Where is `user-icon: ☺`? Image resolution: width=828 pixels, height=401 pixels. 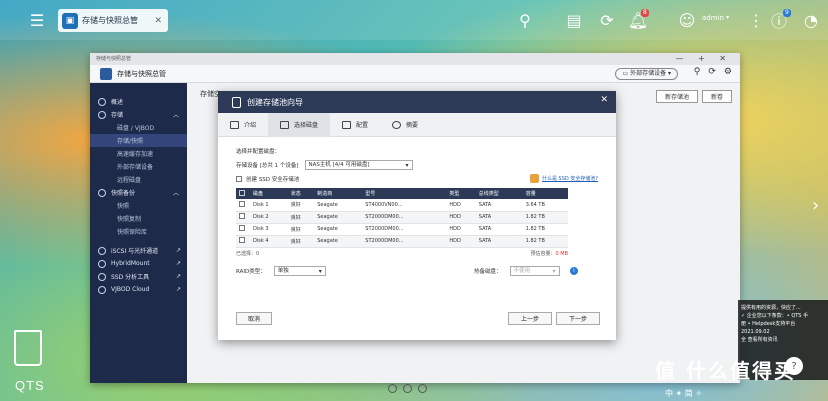
user-icon: ☺ is located at coordinates (687, 20).